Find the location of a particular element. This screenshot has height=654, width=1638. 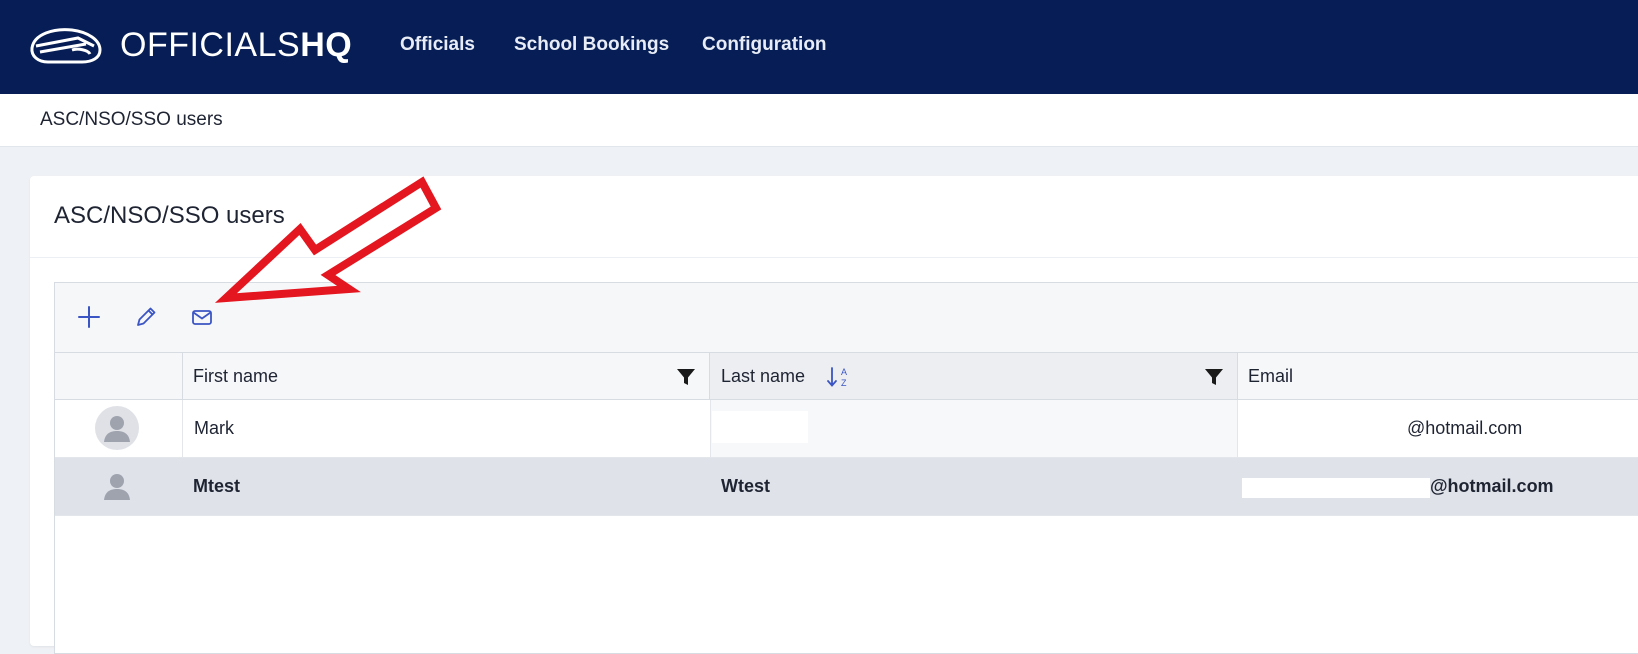

edit-button is located at coordinates (146, 317).